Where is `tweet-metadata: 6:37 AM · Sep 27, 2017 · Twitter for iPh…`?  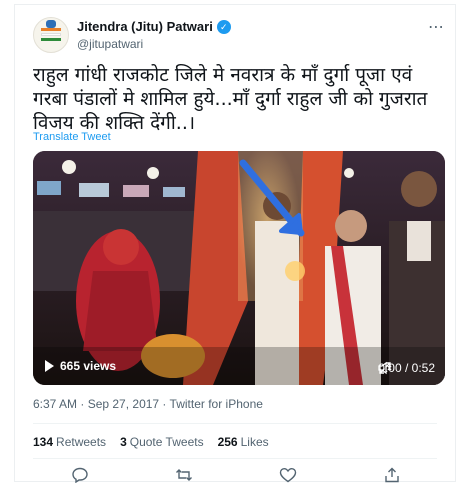
tweet-metadata: 6:37 AM · Sep 27, 2017 · Twitter for iPh… is located at coordinates (148, 404).